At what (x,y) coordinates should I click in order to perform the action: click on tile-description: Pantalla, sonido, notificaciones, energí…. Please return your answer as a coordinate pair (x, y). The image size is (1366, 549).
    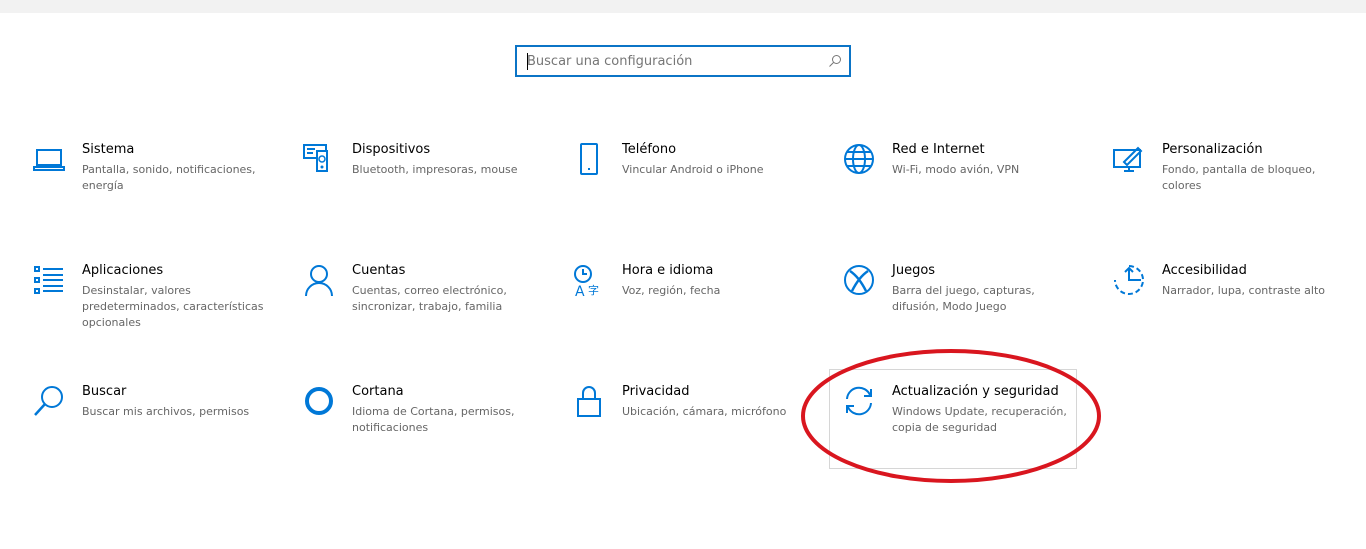
    Looking at the image, I should click on (169, 177).